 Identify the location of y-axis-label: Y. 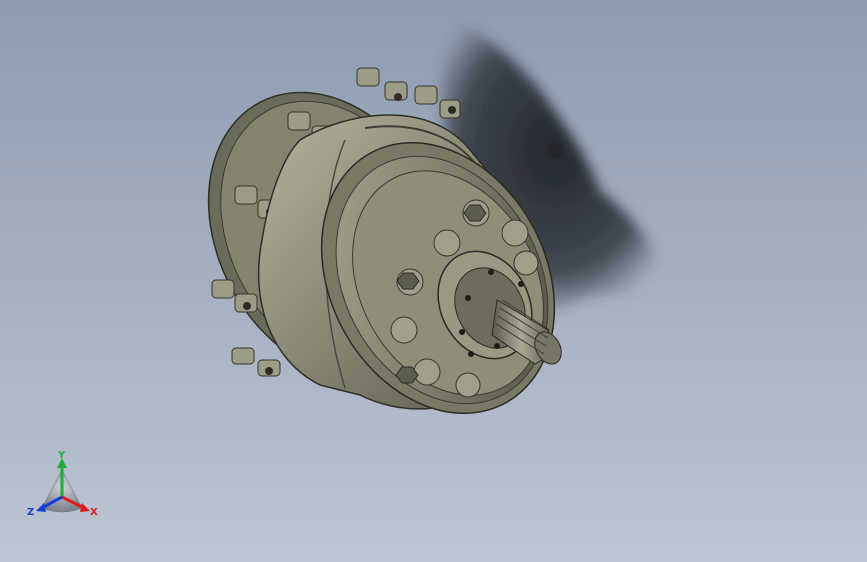
(61, 455).